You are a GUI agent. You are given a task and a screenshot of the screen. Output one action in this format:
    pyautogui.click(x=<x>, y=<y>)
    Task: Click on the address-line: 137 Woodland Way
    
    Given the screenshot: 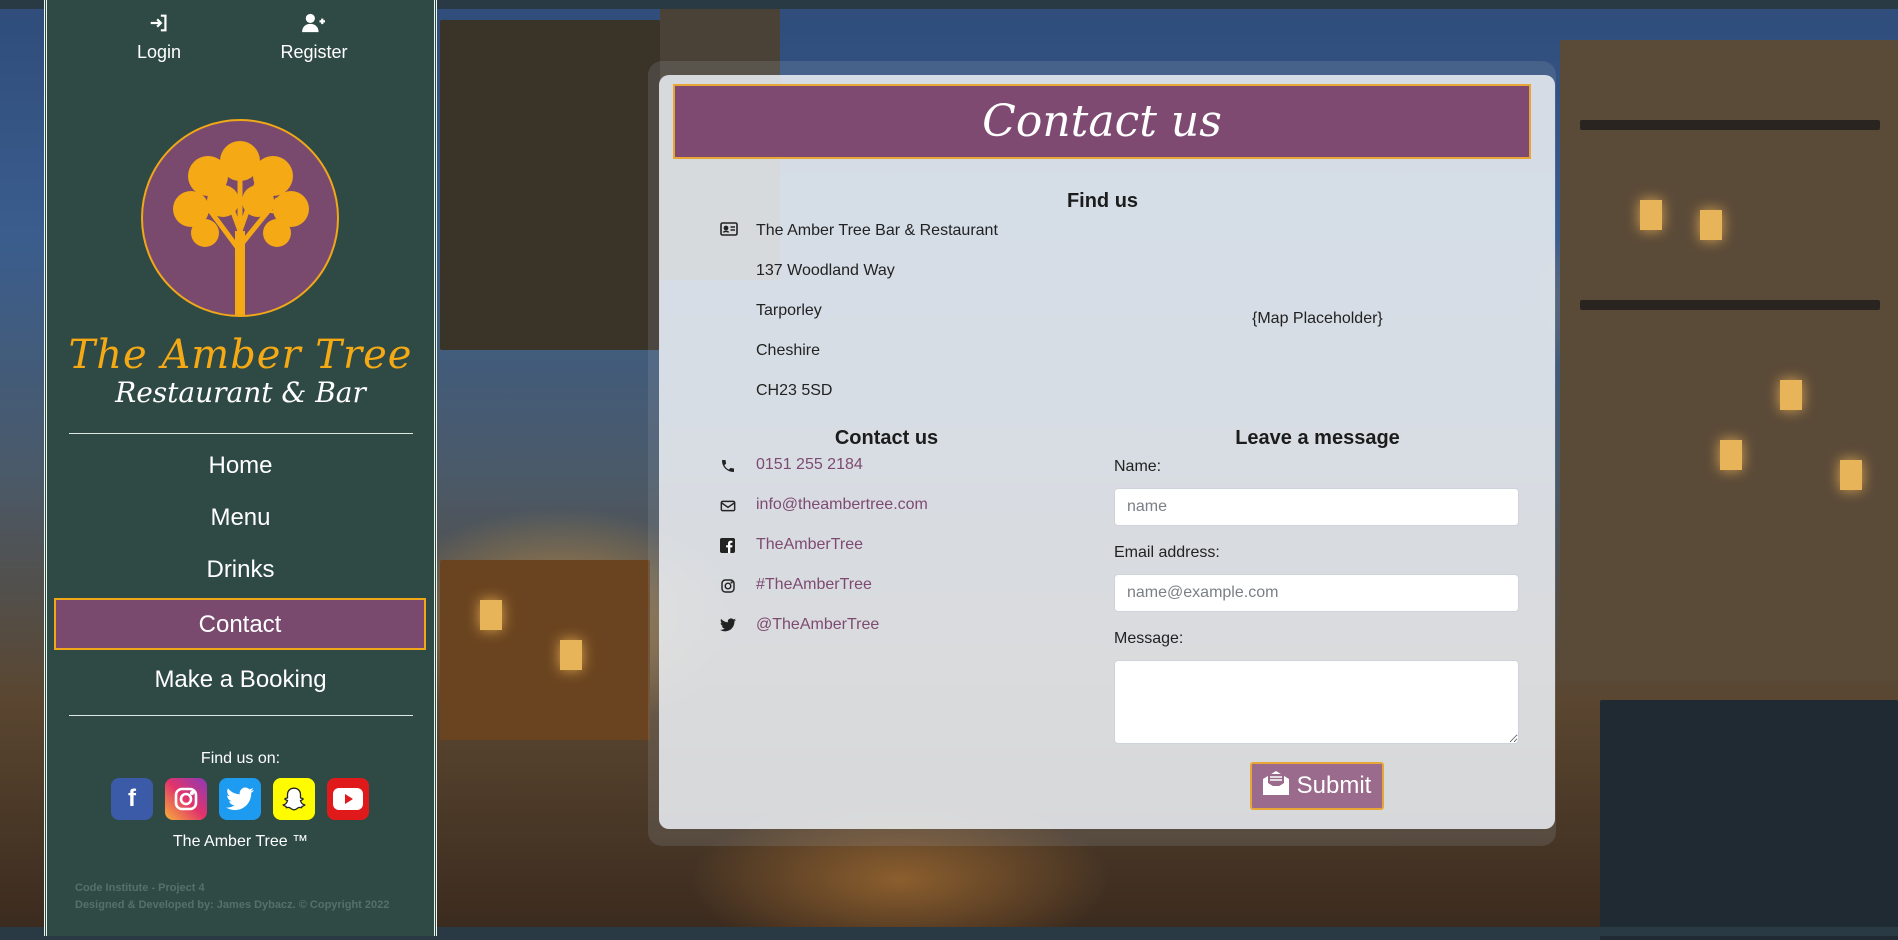 What is the action you would take?
    pyautogui.click(x=825, y=270)
    